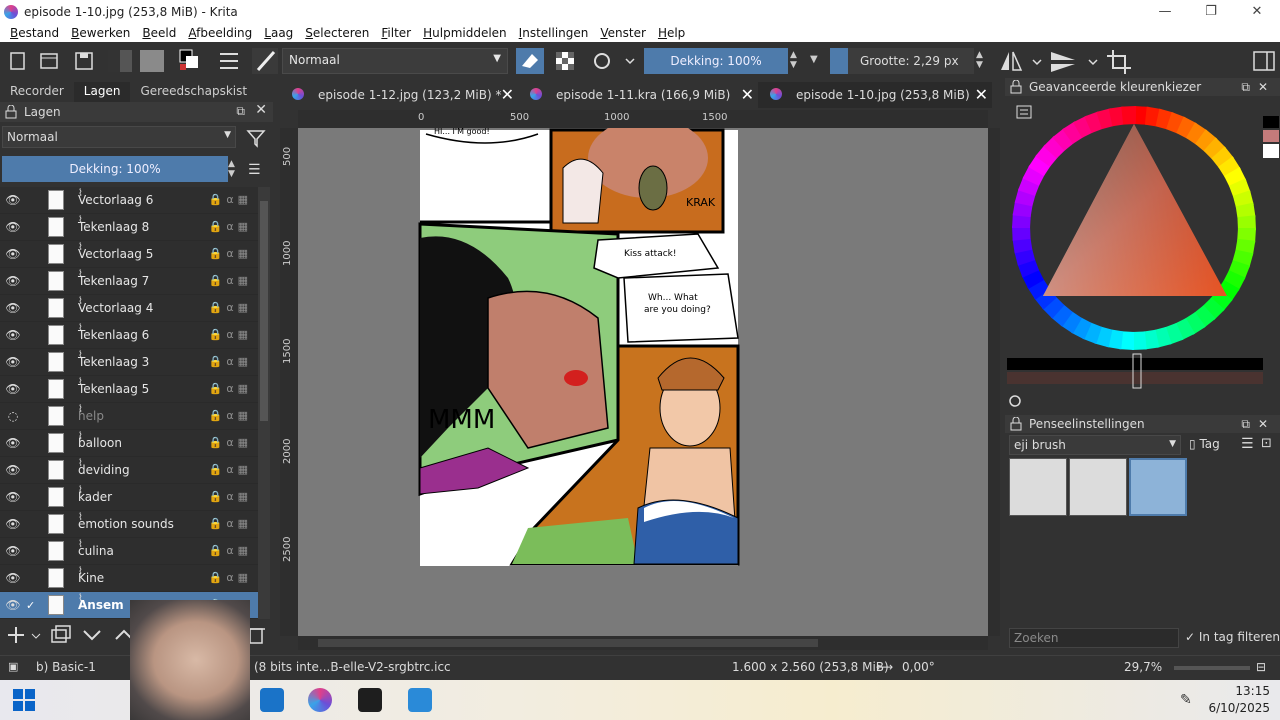 This screenshot has height=720, width=1280. Describe the element at coordinates (129, 389) in the screenshot. I see `layer-row: 👁 ⌇ Tekenlaag 5 🔒α▦` at that location.